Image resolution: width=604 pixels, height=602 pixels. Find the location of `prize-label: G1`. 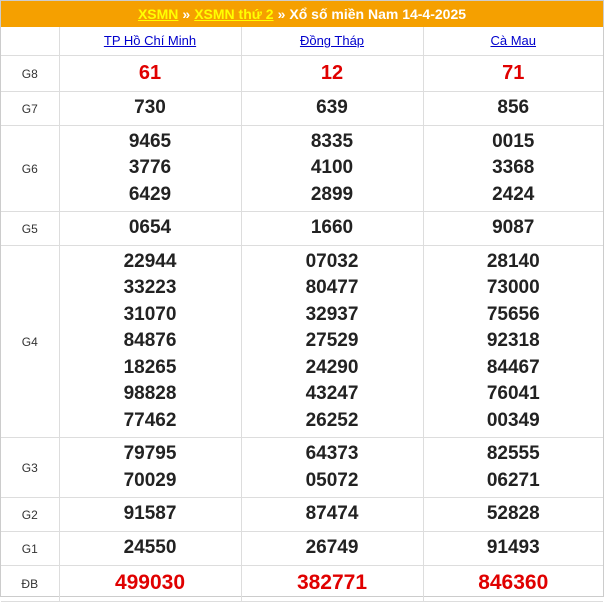

prize-label: G1 is located at coordinates (30, 548).